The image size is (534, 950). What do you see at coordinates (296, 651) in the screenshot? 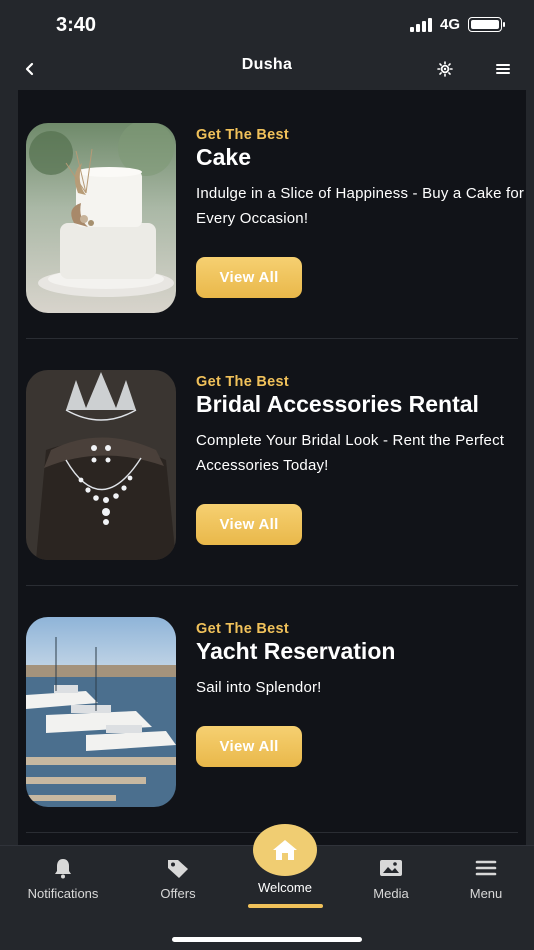
I see `card-title: Yacht Reservation` at bounding box center [296, 651].